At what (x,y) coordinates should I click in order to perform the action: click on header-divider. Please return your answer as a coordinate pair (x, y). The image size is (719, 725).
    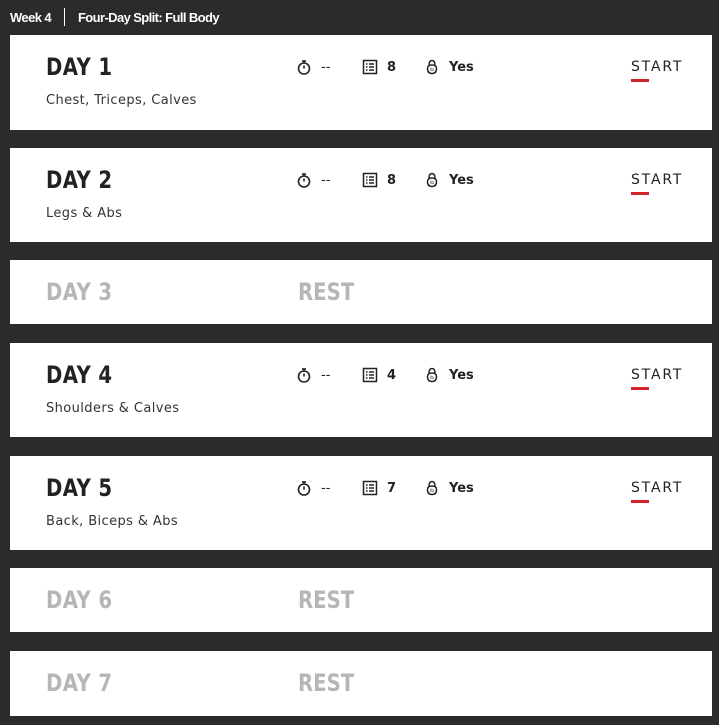
    Looking at the image, I should click on (64, 17).